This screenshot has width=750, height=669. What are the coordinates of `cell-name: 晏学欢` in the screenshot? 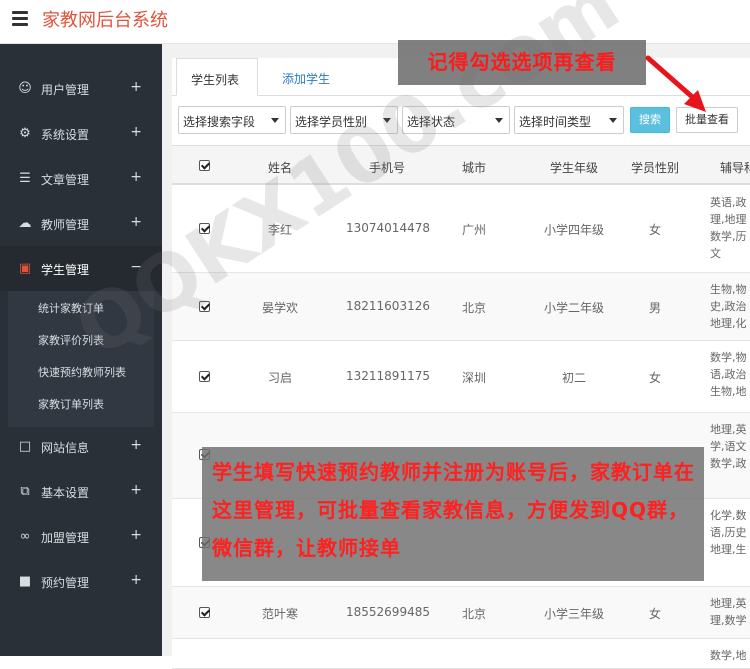 It's located at (279, 308).